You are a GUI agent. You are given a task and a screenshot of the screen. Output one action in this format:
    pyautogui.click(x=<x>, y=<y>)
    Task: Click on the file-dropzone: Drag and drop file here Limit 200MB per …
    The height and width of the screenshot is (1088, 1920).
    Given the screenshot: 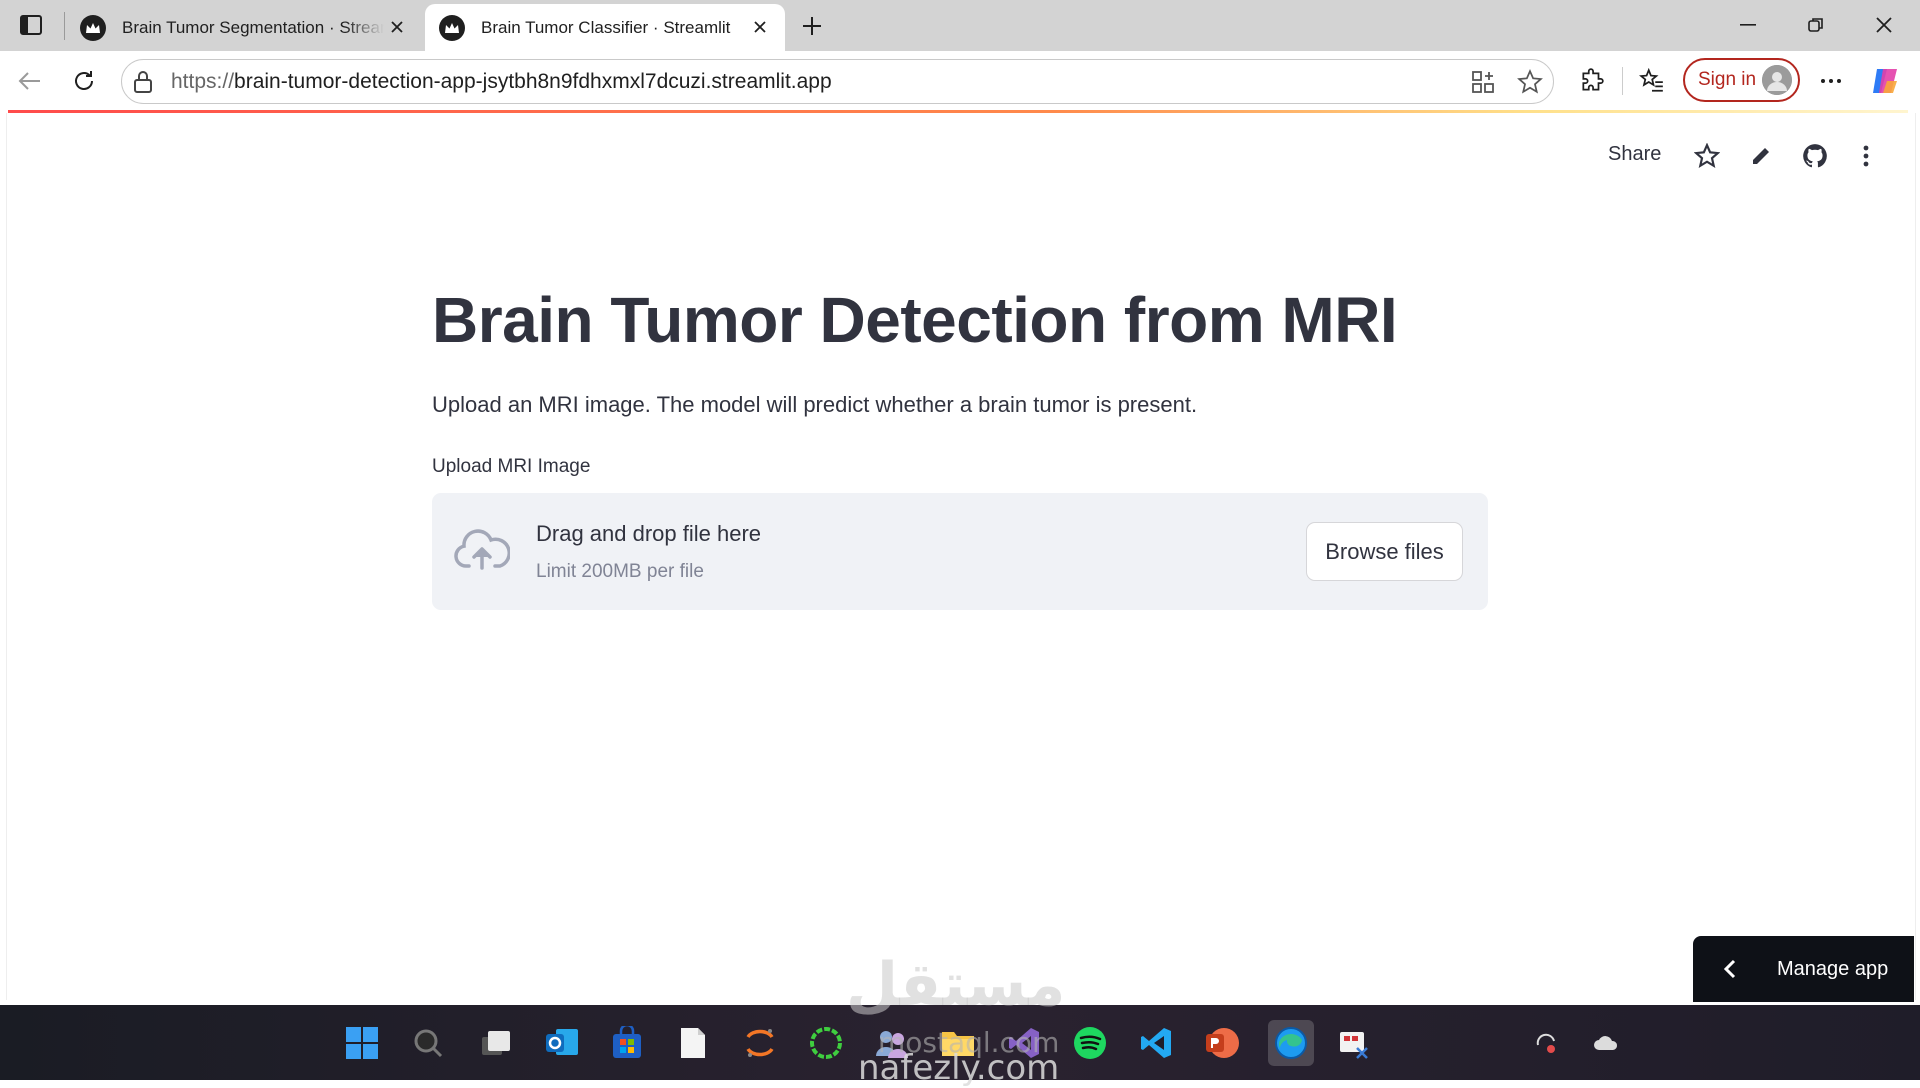 What is the action you would take?
    pyautogui.click(x=960, y=551)
    